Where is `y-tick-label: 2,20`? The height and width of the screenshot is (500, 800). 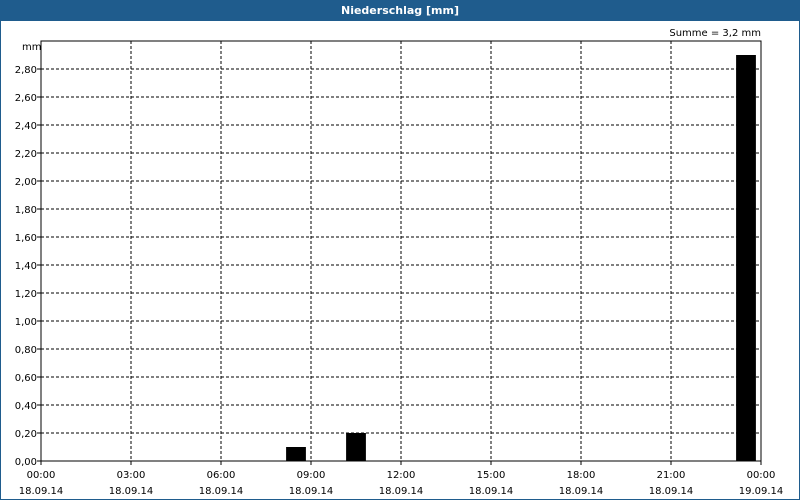
y-tick-label: 2,20 is located at coordinates (26, 154).